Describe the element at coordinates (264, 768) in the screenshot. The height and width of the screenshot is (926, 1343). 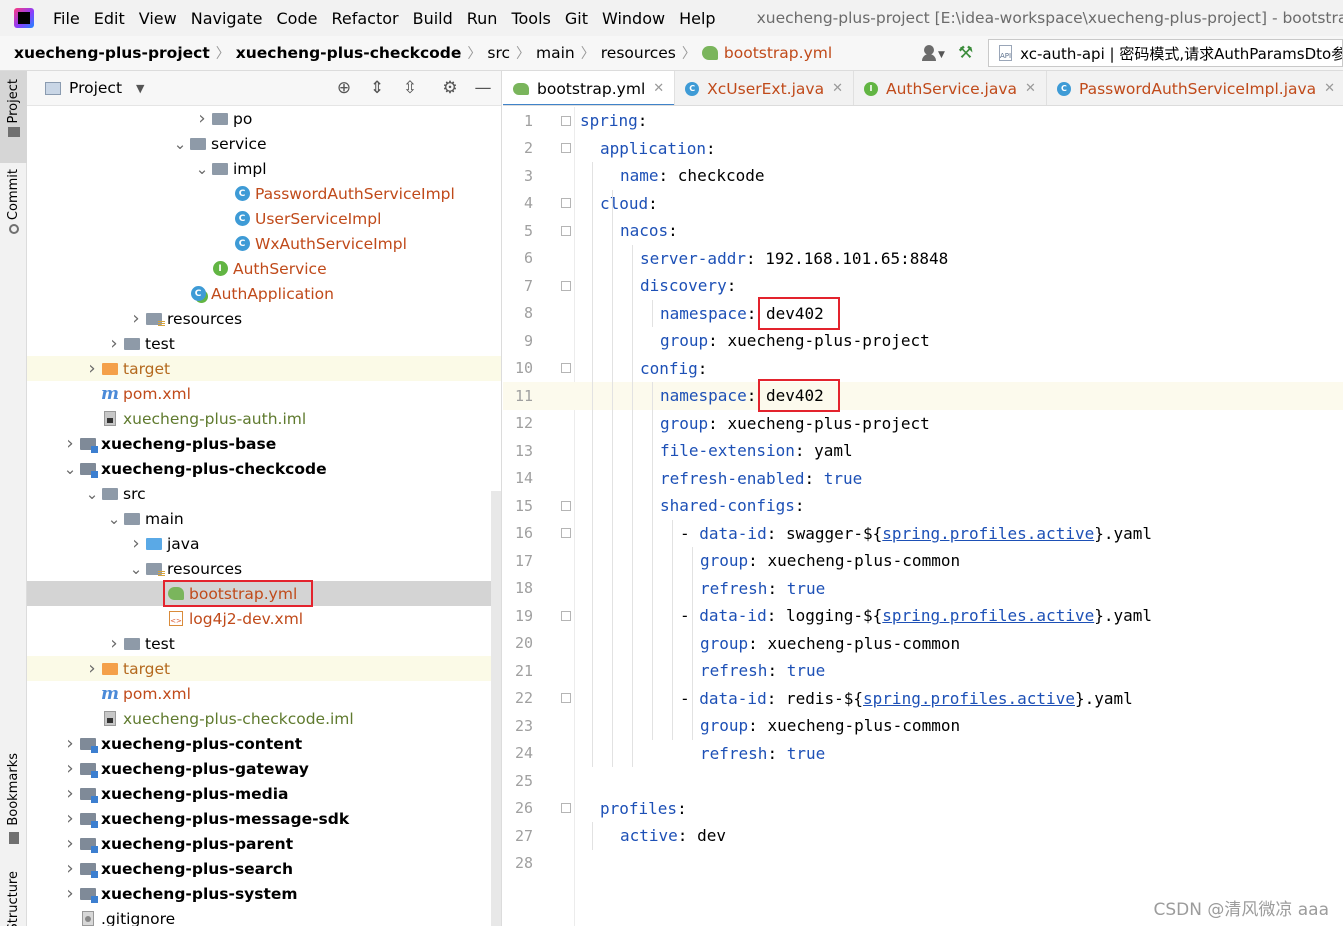
I see `tree-item: › xuecheng-plus-gateway` at that location.